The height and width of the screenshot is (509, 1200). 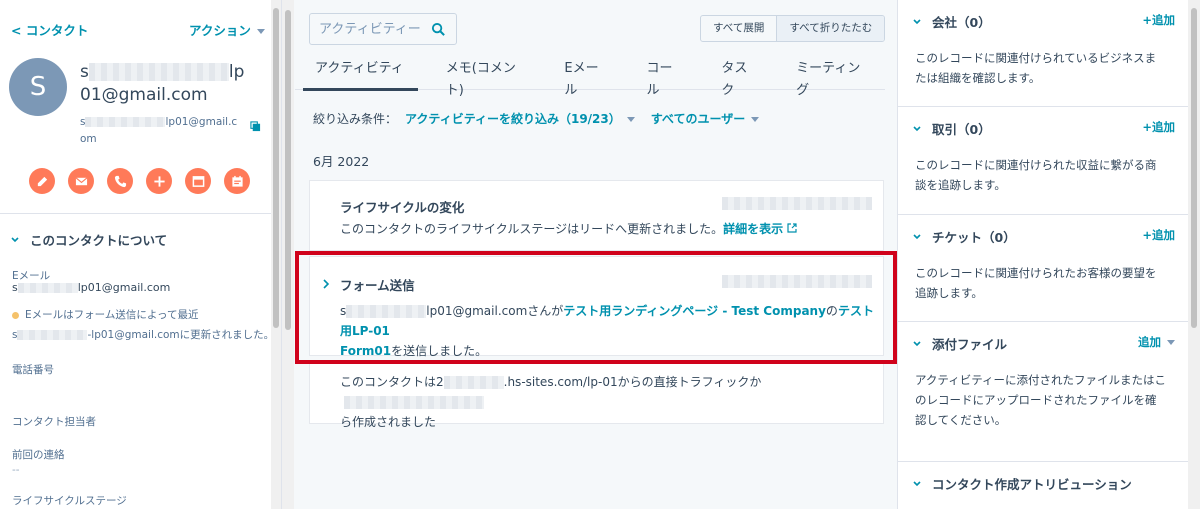 I want to click on filter-label: 絞り込み条件：, so click(x=355, y=119).